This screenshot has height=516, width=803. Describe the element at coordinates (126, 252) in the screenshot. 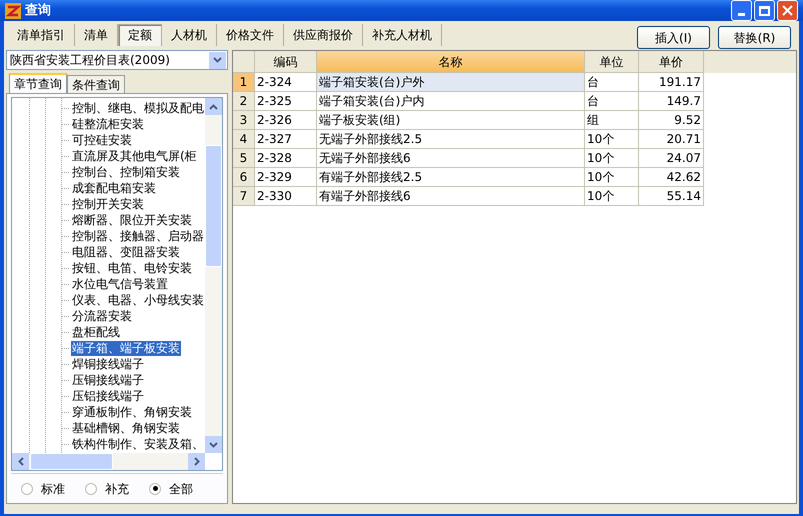

I see `tree-item: 电阻器、变阻器安装` at that location.